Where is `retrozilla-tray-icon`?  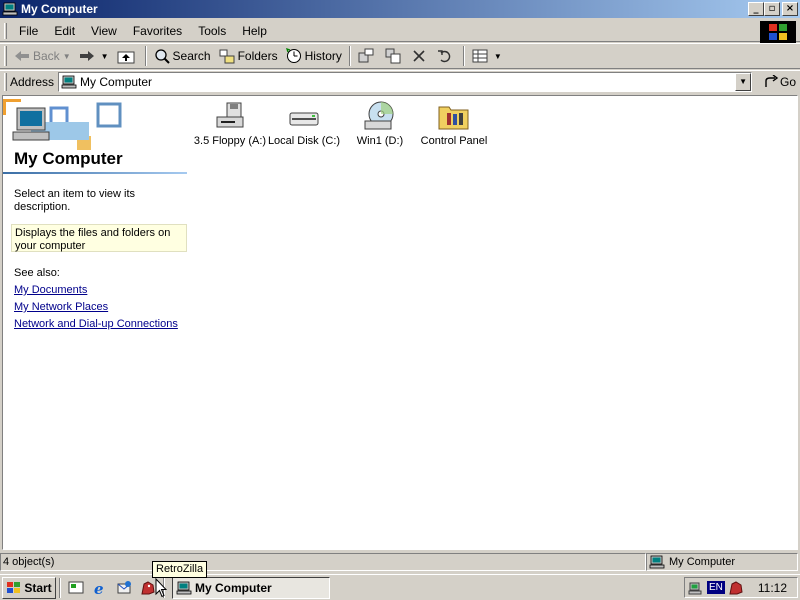
retrozilla-tray-icon is located at coordinates (736, 588).